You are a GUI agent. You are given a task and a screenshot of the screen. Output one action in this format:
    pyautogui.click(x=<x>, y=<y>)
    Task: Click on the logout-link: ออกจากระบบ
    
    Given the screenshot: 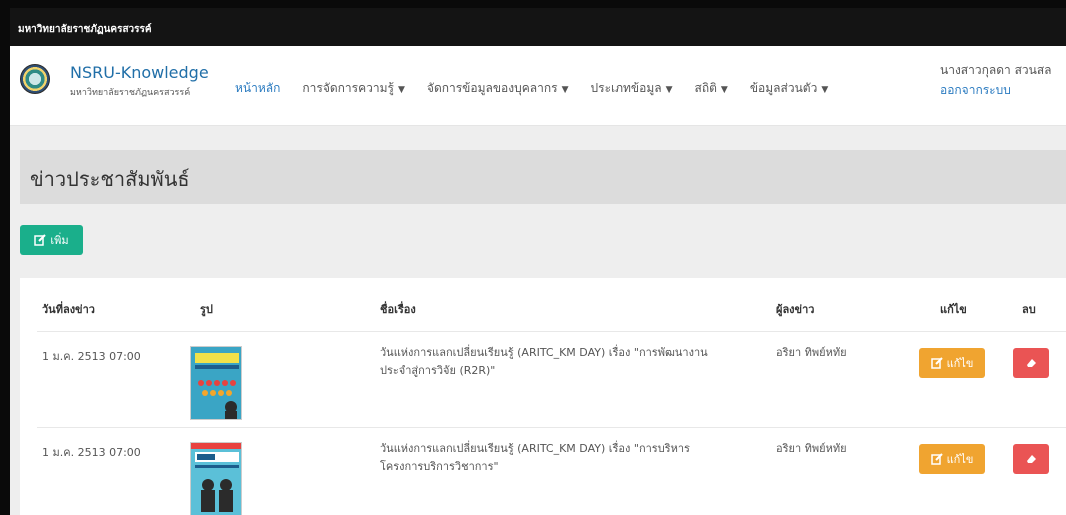 What is the action you would take?
    pyautogui.click(x=975, y=90)
    